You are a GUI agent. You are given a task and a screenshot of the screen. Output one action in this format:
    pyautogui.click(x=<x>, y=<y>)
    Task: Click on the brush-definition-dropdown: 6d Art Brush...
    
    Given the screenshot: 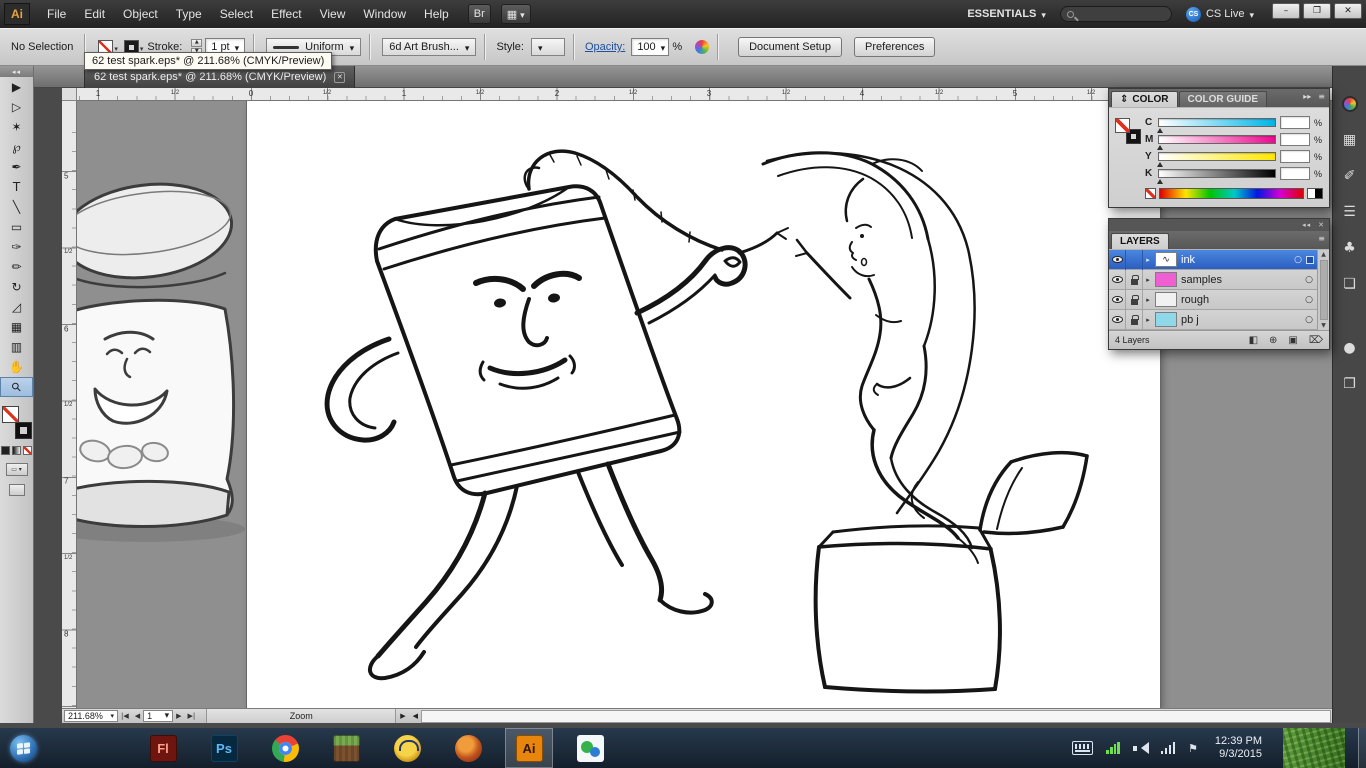 What is the action you would take?
    pyautogui.click(x=429, y=47)
    